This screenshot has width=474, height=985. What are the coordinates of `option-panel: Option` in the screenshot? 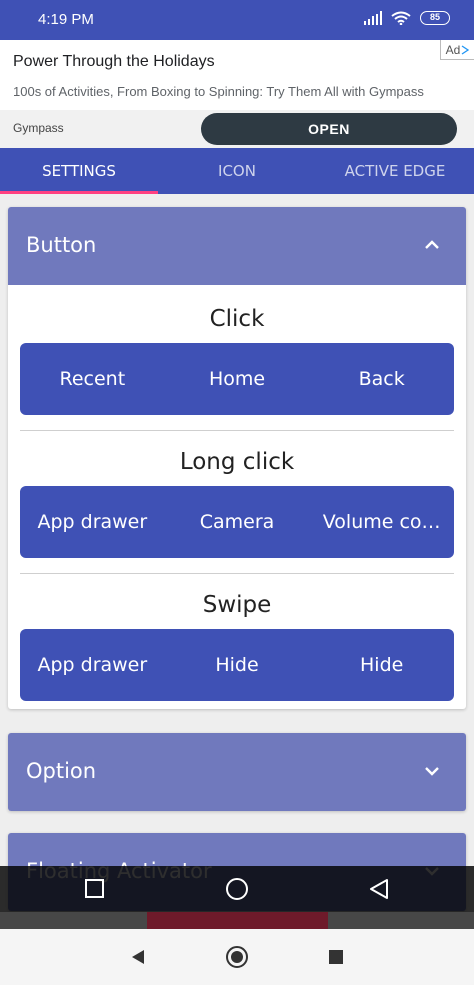 It's located at (237, 772).